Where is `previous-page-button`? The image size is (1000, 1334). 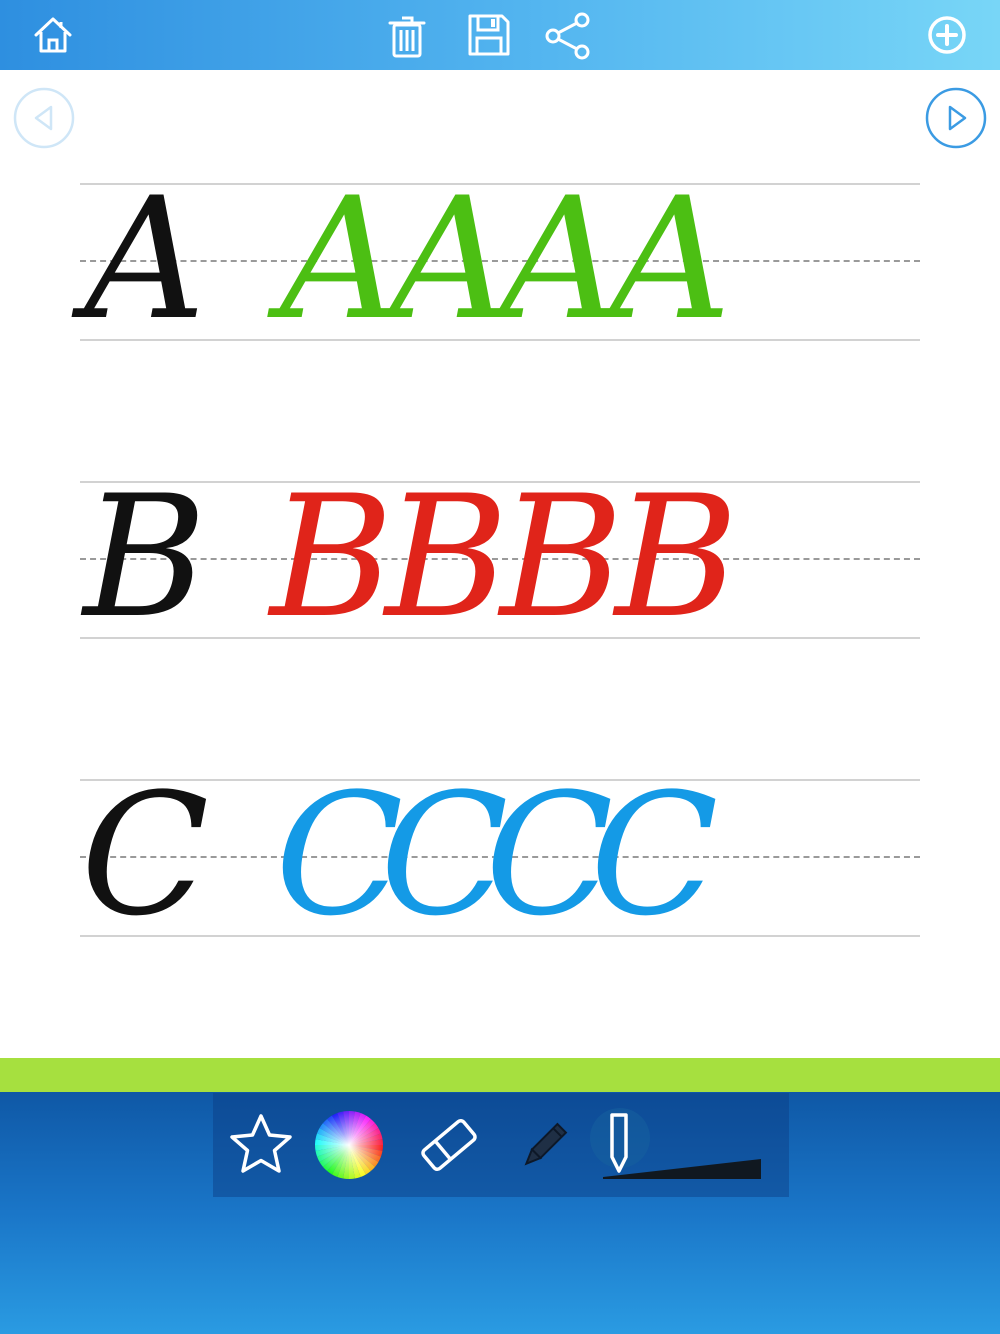 previous-page-button is located at coordinates (44, 118).